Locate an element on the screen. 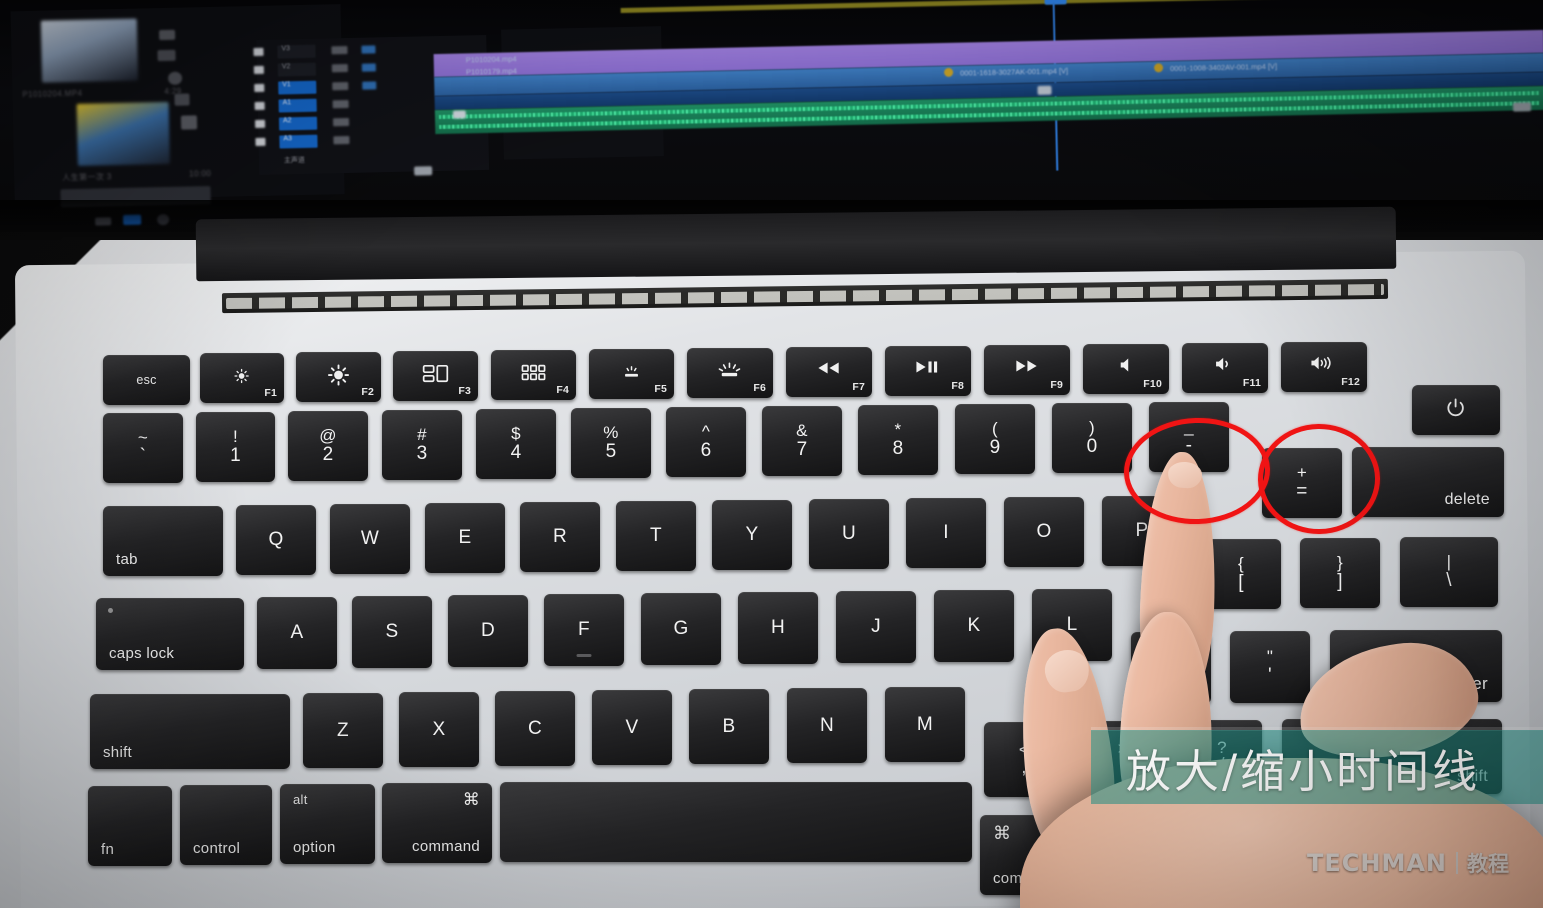 This screenshot has height=908, width=1543. key-label-shifted: ) is located at coordinates (1092, 428).